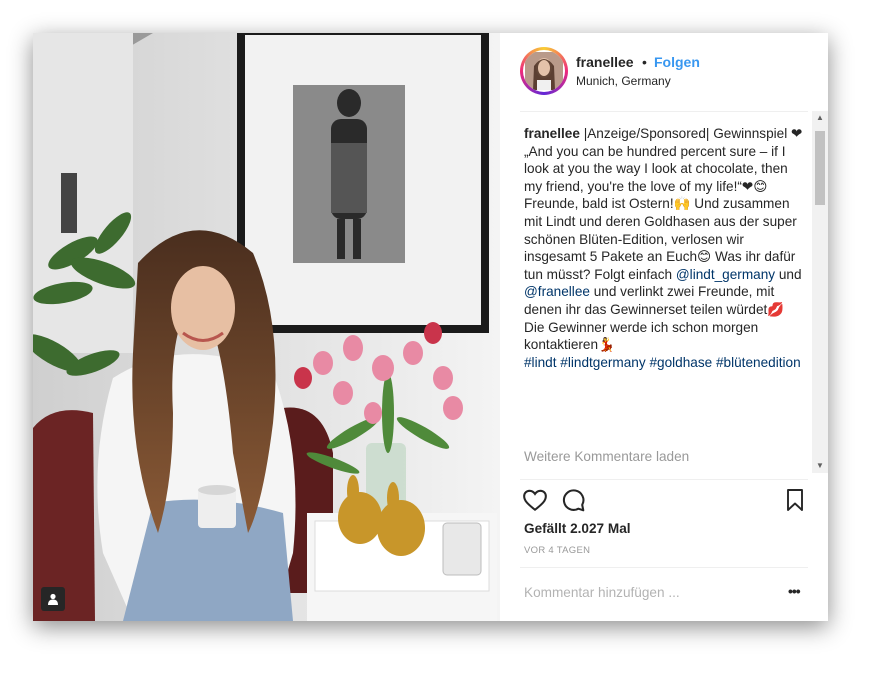 This screenshot has width=893, height=685. Describe the element at coordinates (680, 362) in the screenshot. I see `caption-tag-link: #goldhase` at that location.